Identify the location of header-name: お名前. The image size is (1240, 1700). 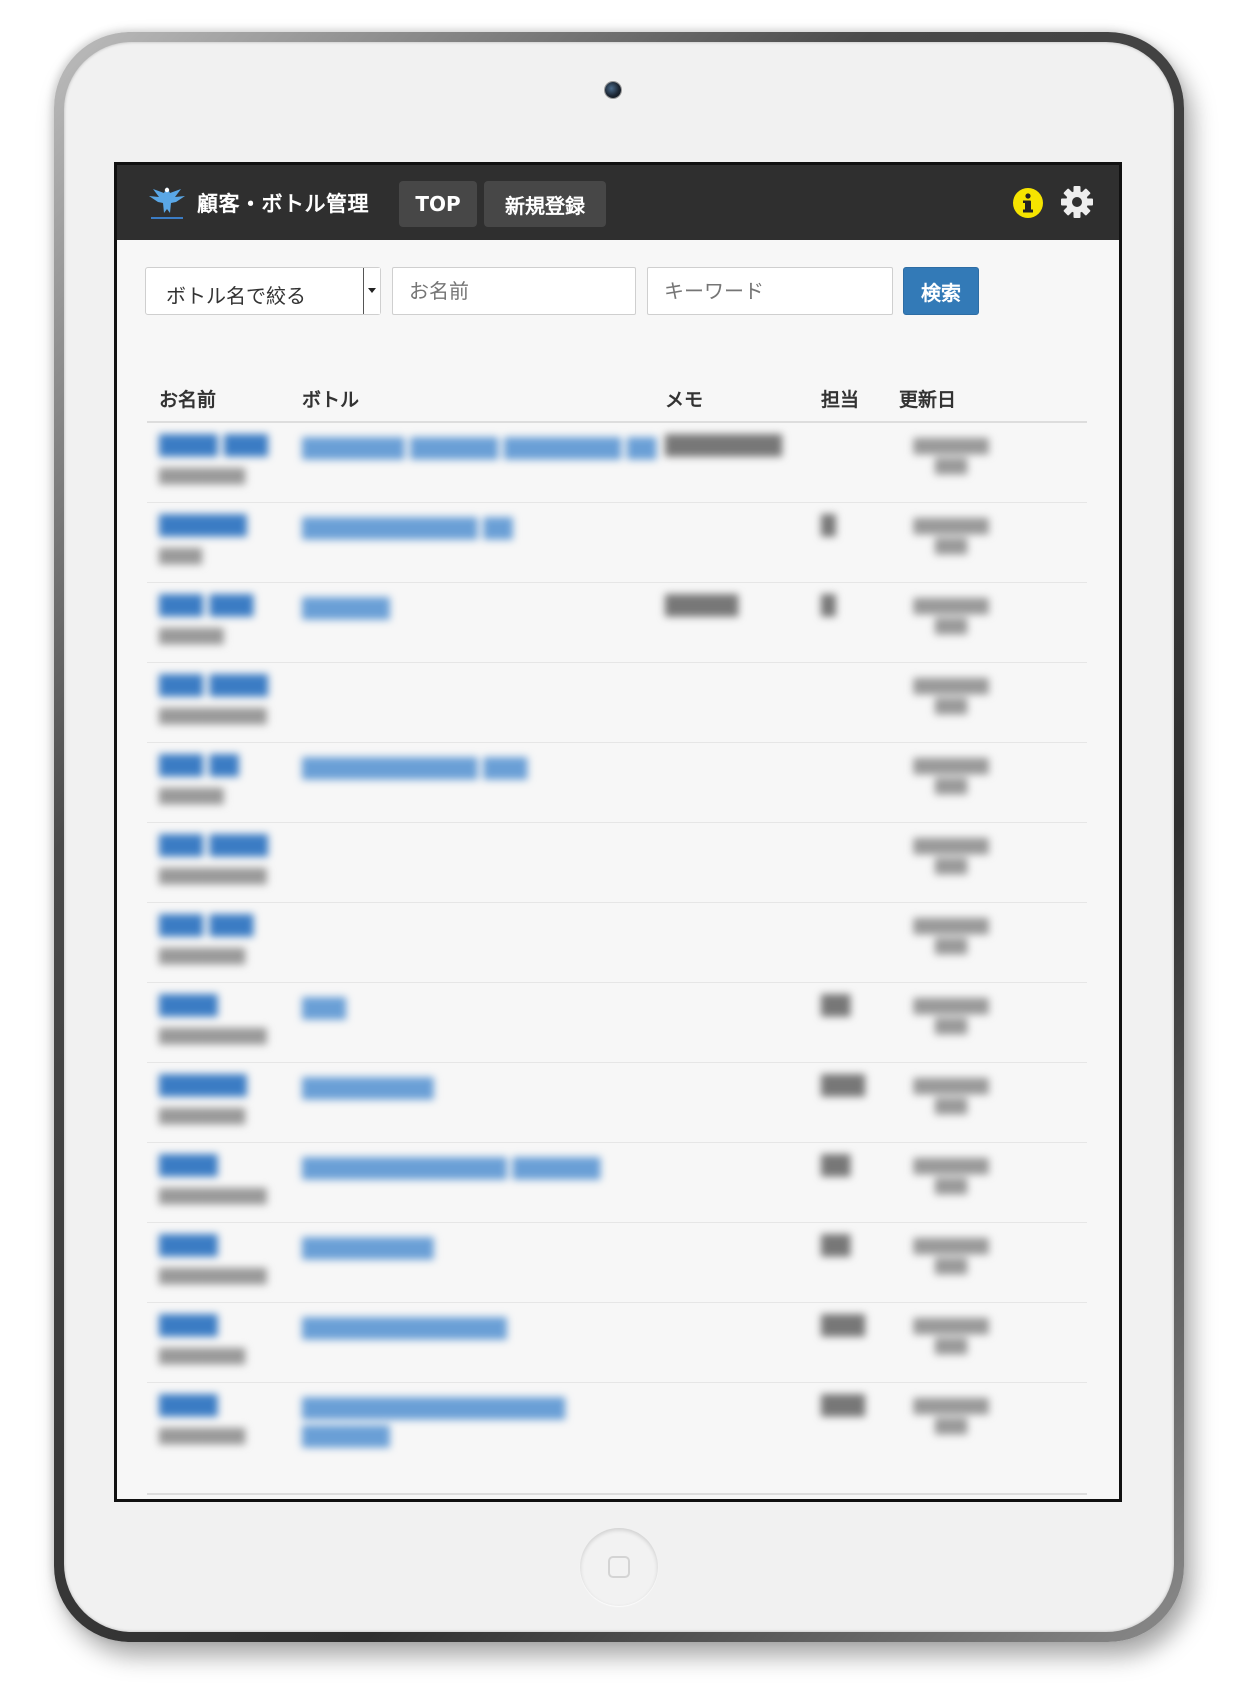
(188, 400).